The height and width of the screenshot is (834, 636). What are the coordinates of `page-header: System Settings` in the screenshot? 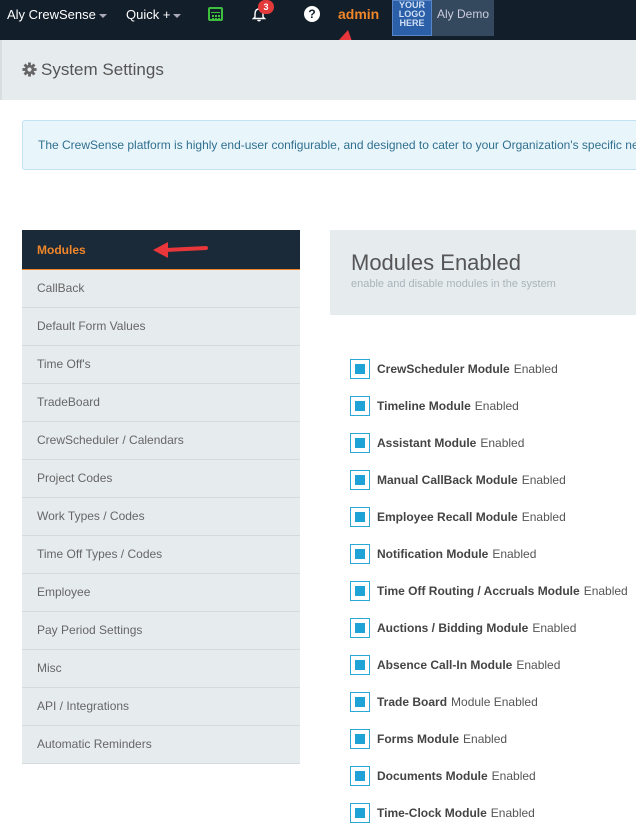 It's located at (318, 70).